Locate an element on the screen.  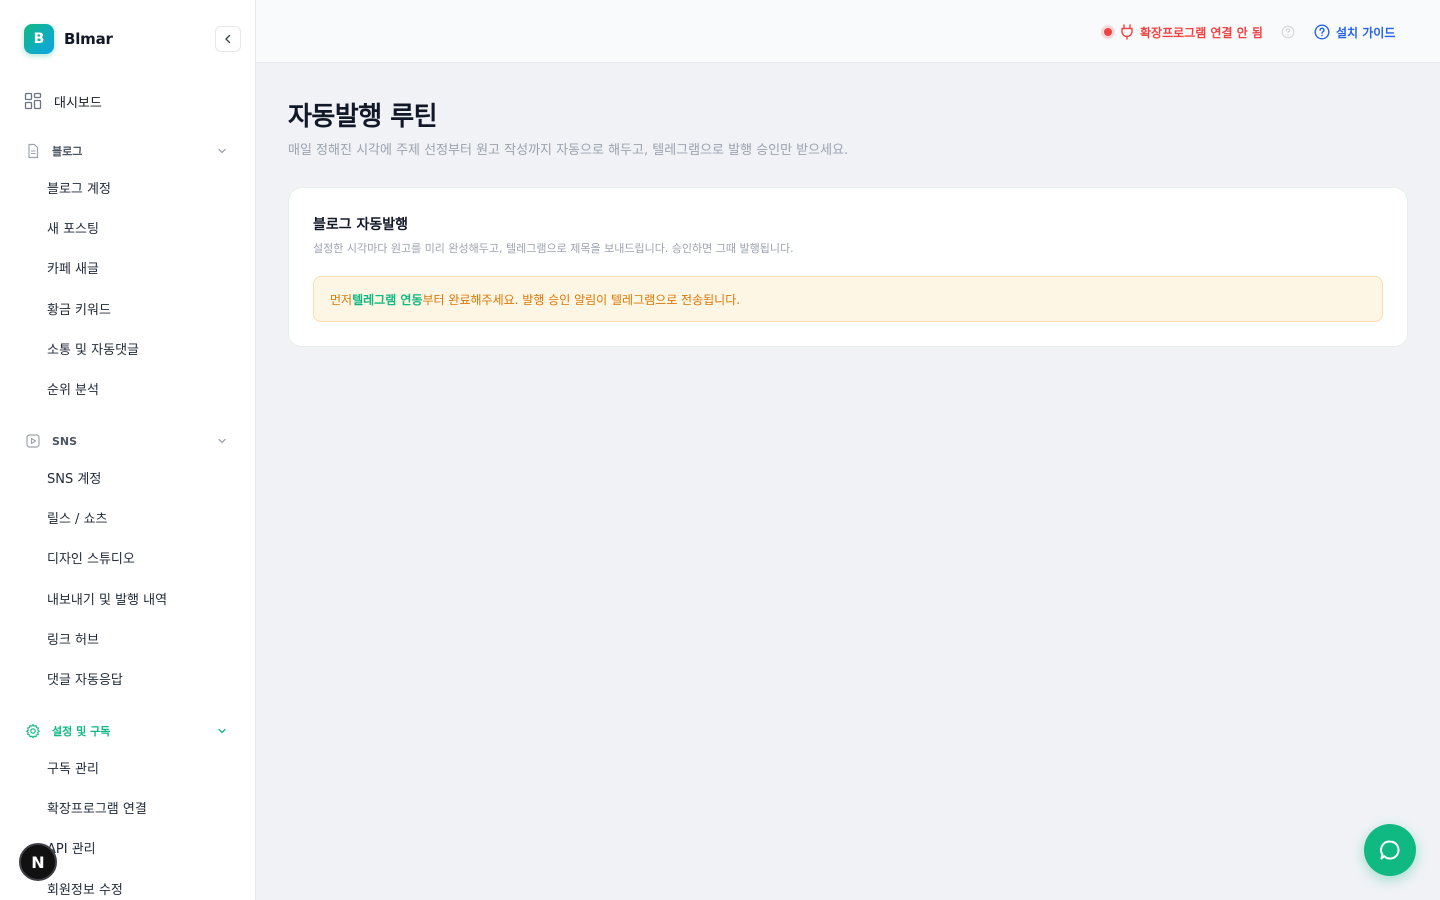
install-guide-label: 설치 가이드 is located at coordinates (1366, 32).